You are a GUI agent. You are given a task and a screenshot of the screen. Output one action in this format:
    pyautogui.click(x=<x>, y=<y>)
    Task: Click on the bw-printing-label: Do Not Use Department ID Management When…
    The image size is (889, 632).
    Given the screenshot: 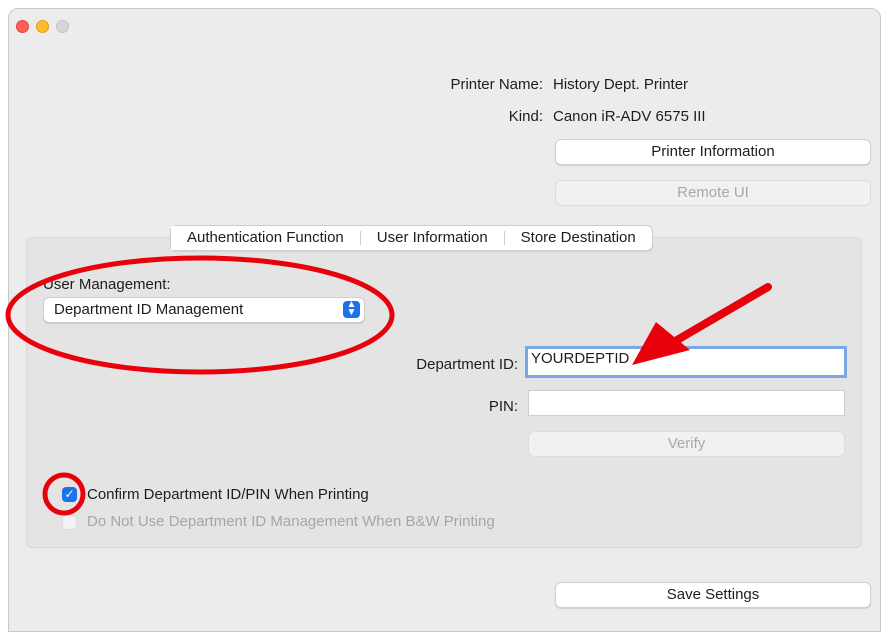 What is the action you would take?
    pyautogui.click(x=291, y=521)
    